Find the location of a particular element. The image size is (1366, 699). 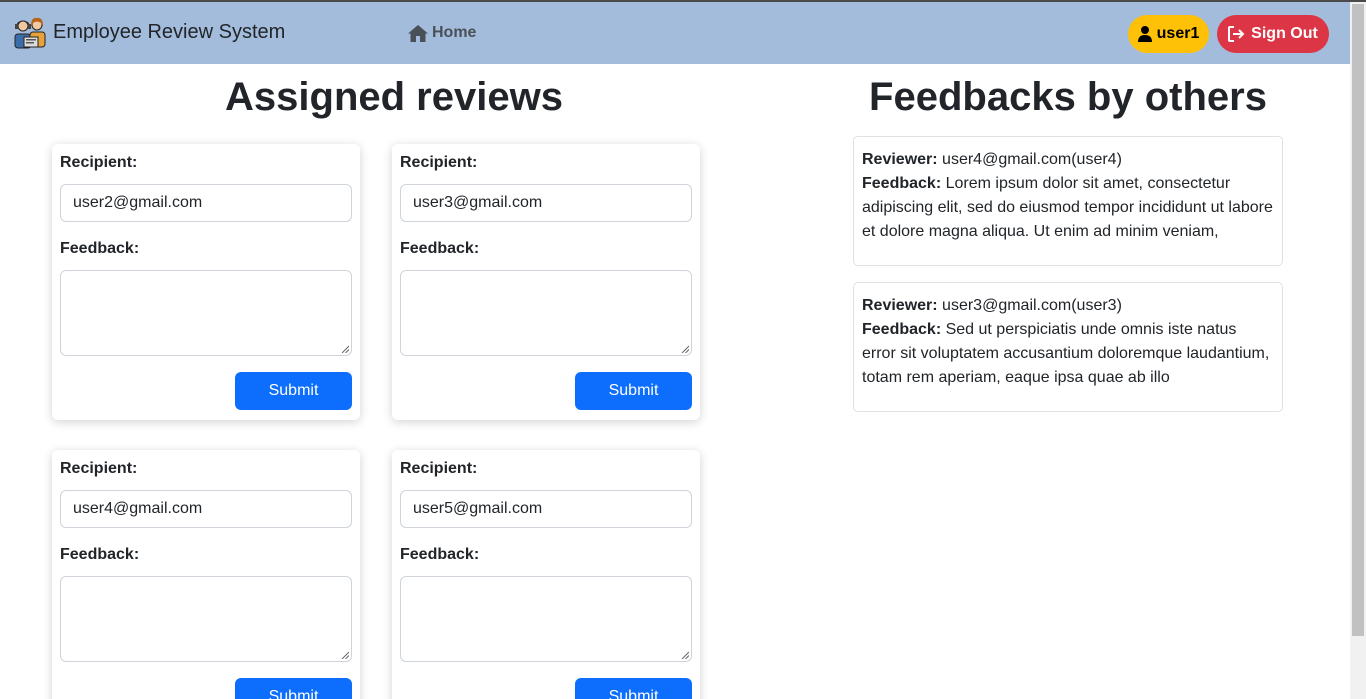

recipient-field: user3@gmail.com is located at coordinates (546, 203).